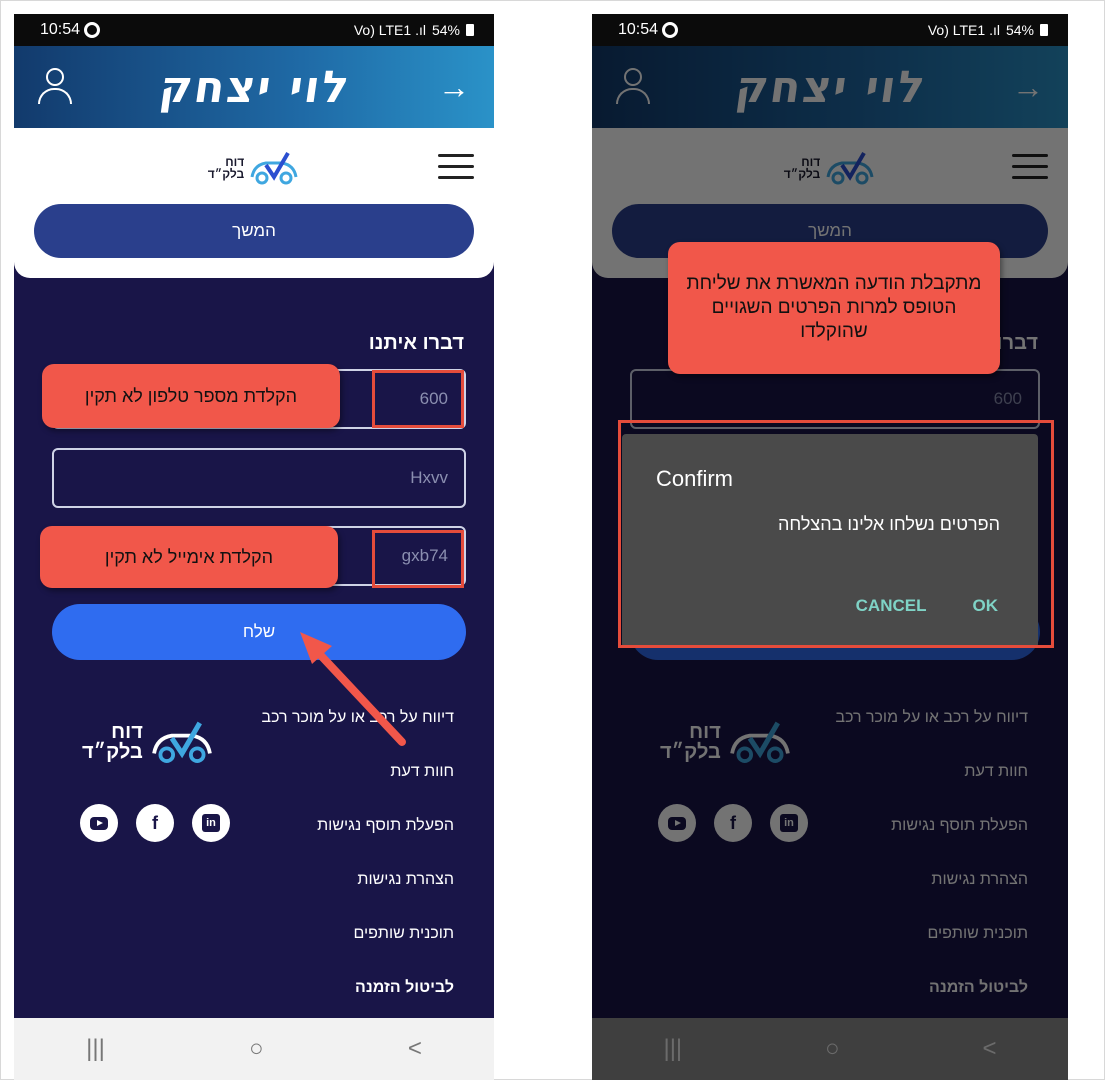  I want to click on battery-icon, so click(1044, 30).